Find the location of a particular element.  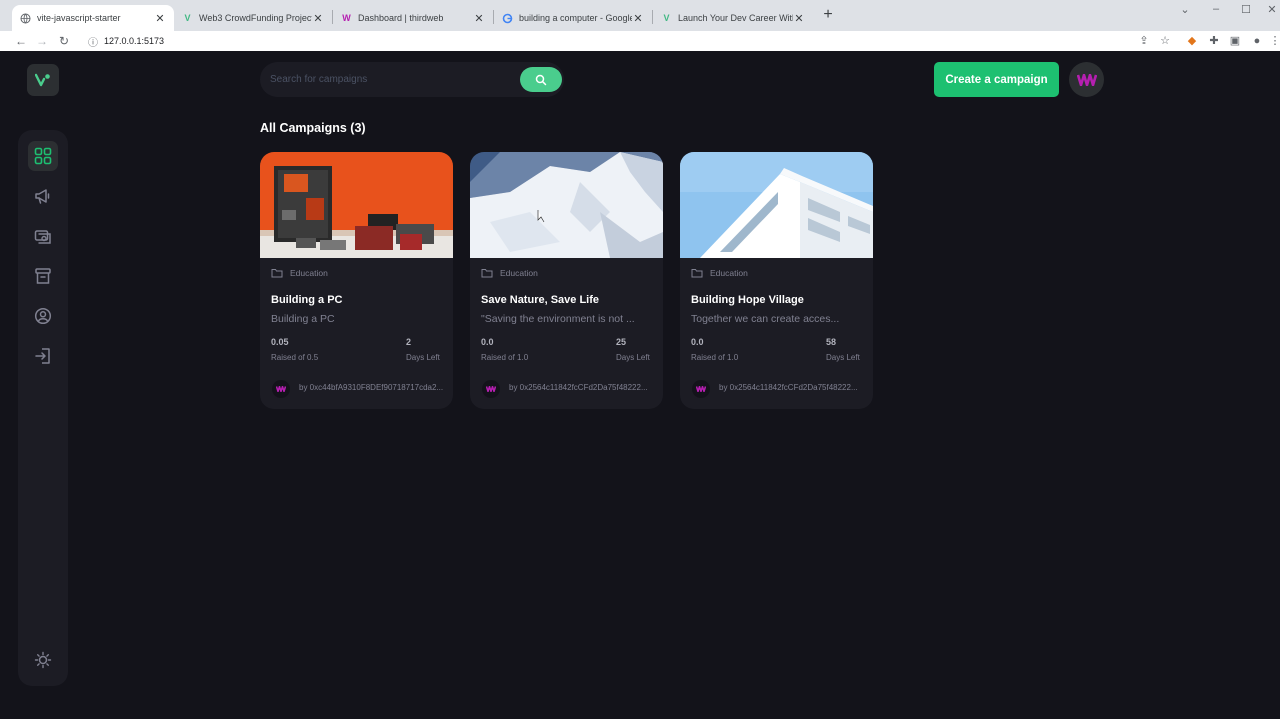

search-button is located at coordinates (541, 79).